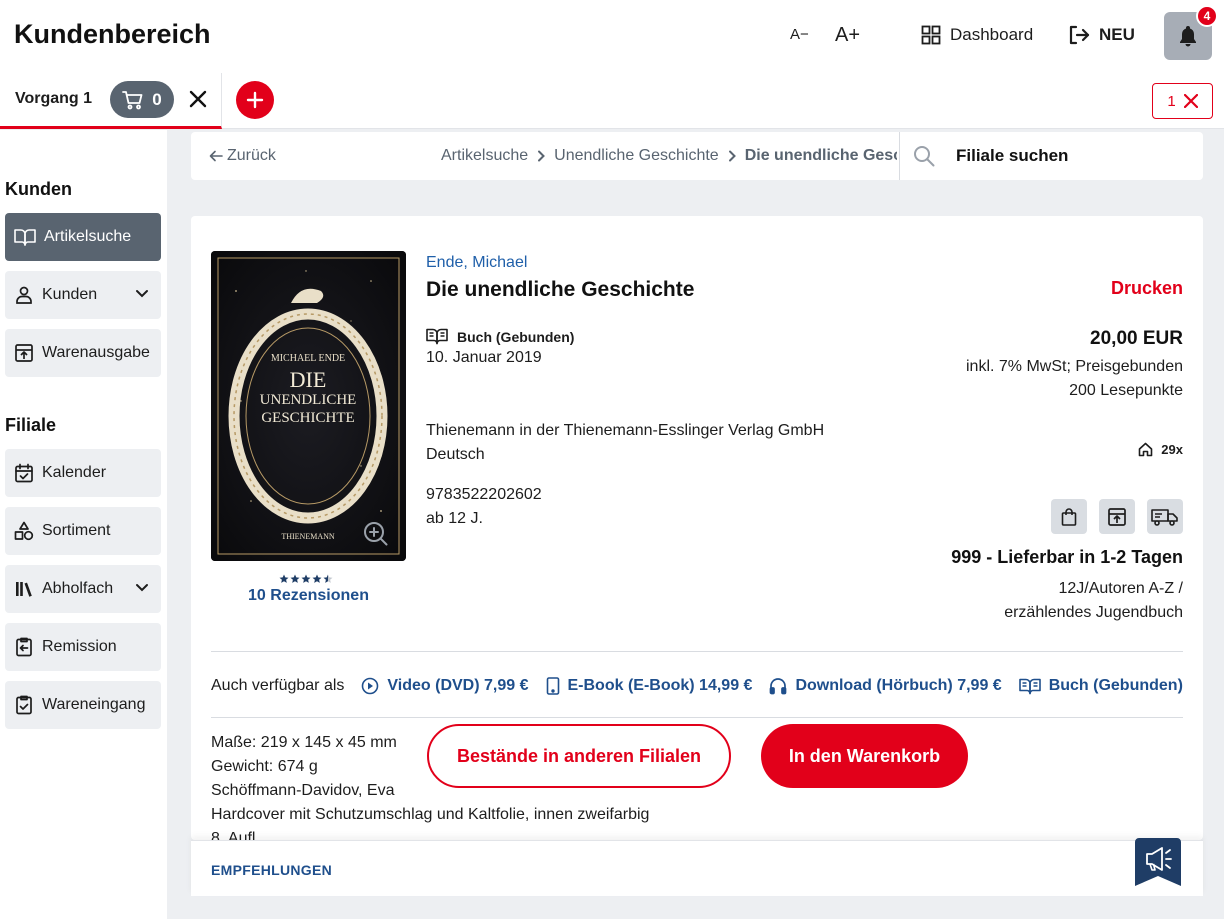 Image resolution: width=1224 pixels, height=919 pixels. I want to click on tax-note: inkl. 7% MwSt; Preisgebunden, so click(1074, 366).